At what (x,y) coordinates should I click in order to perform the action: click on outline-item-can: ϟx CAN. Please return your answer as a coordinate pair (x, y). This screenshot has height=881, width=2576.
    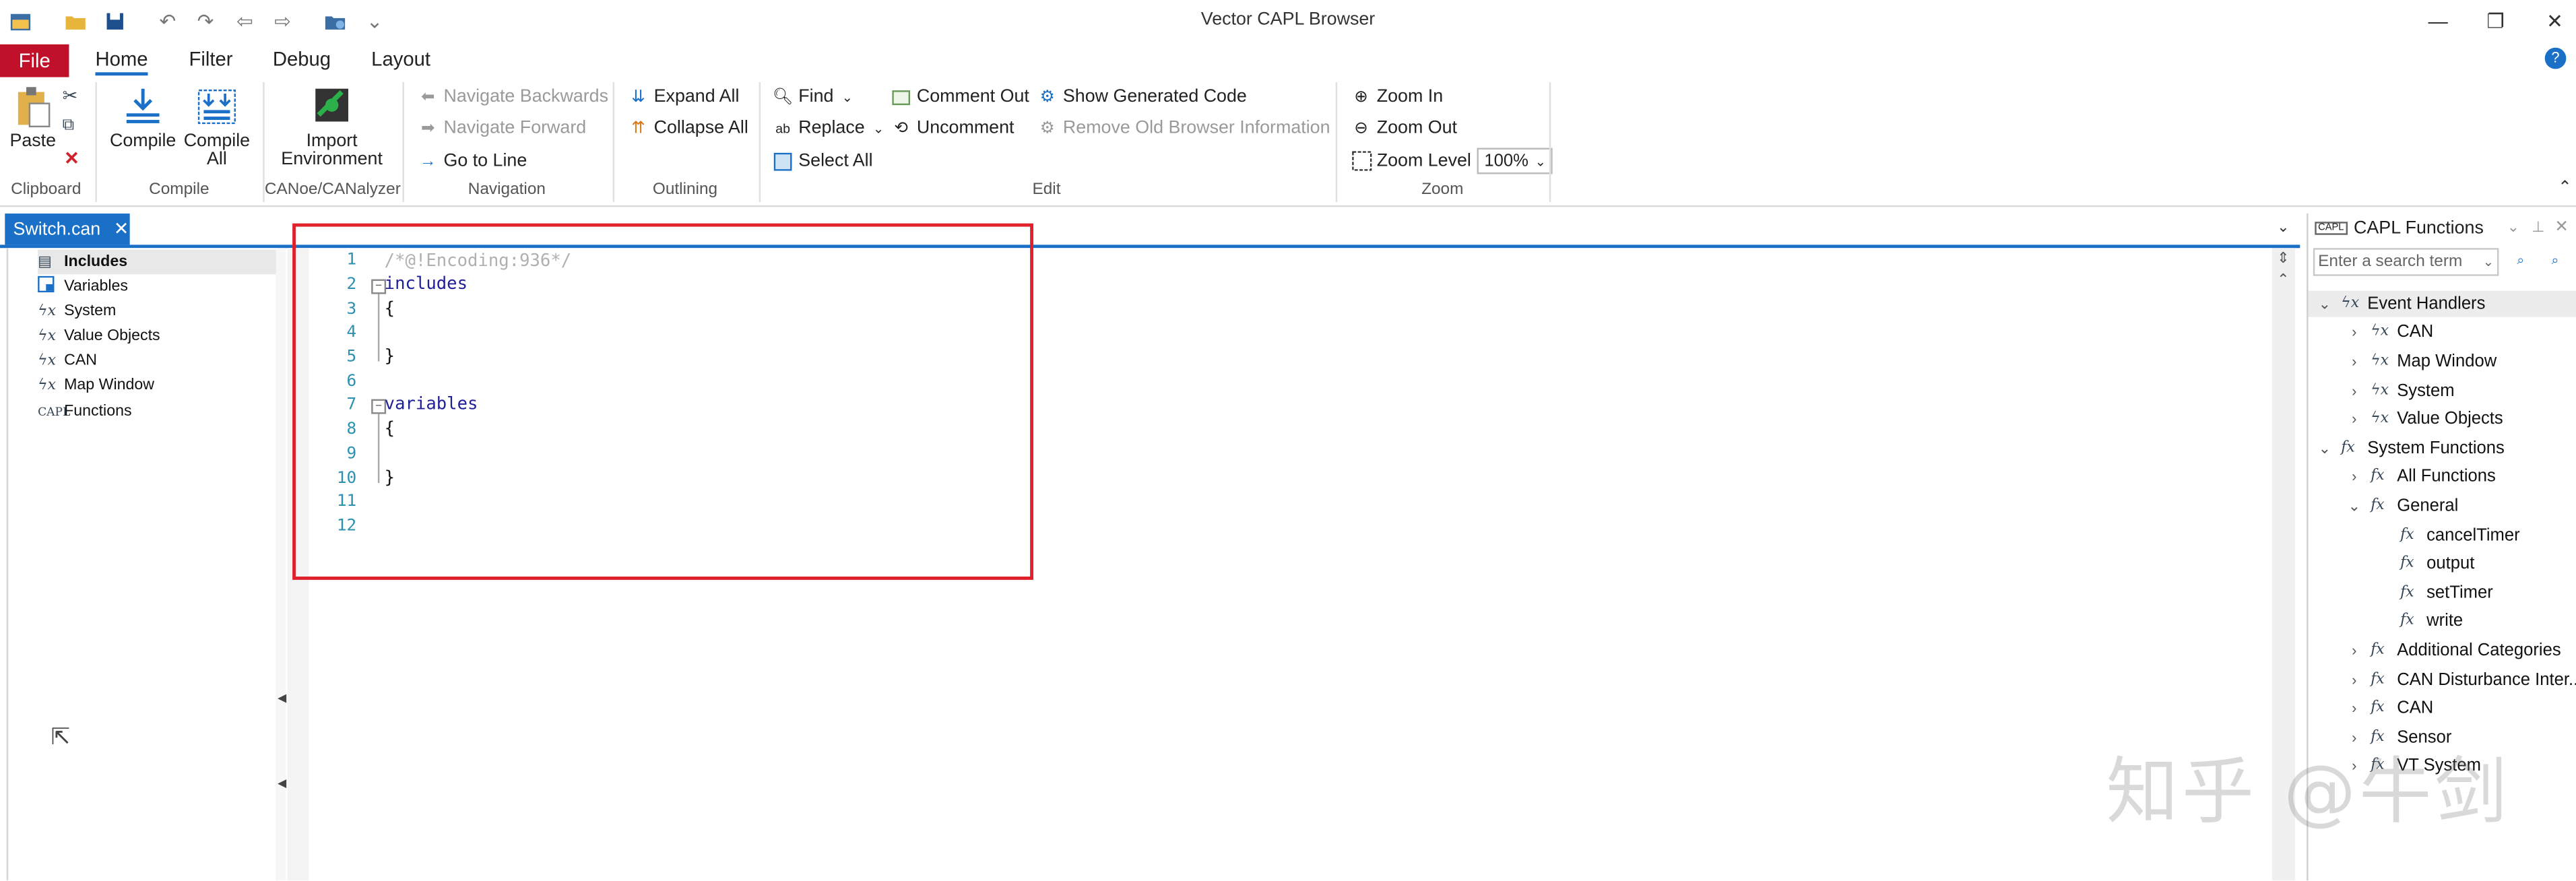
    Looking at the image, I should click on (67, 360).